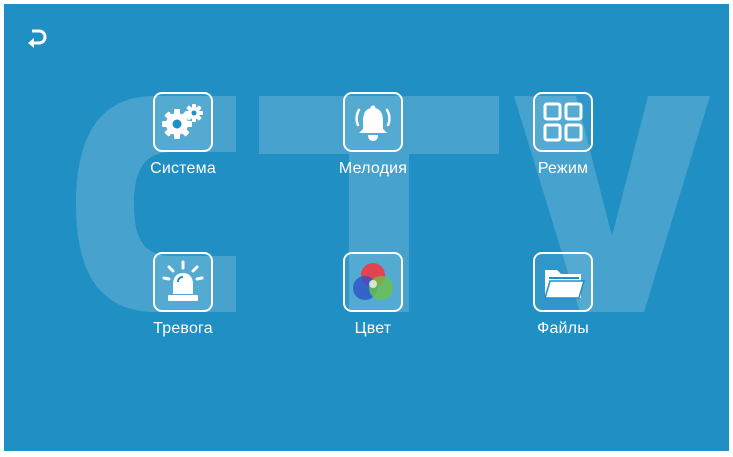  What do you see at coordinates (563, 282) in the screenshot?
I see `folder-icon` at bounding box center [563, 282].